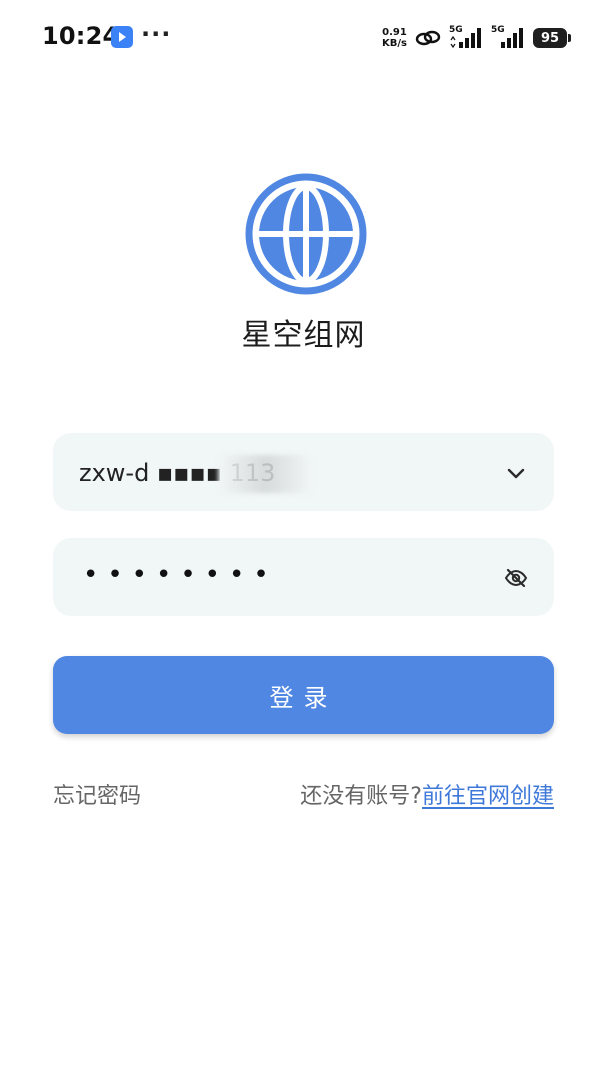 This screenshot has height=1080, width=607. I want to click on notification-app-icon, so click(122, 37).